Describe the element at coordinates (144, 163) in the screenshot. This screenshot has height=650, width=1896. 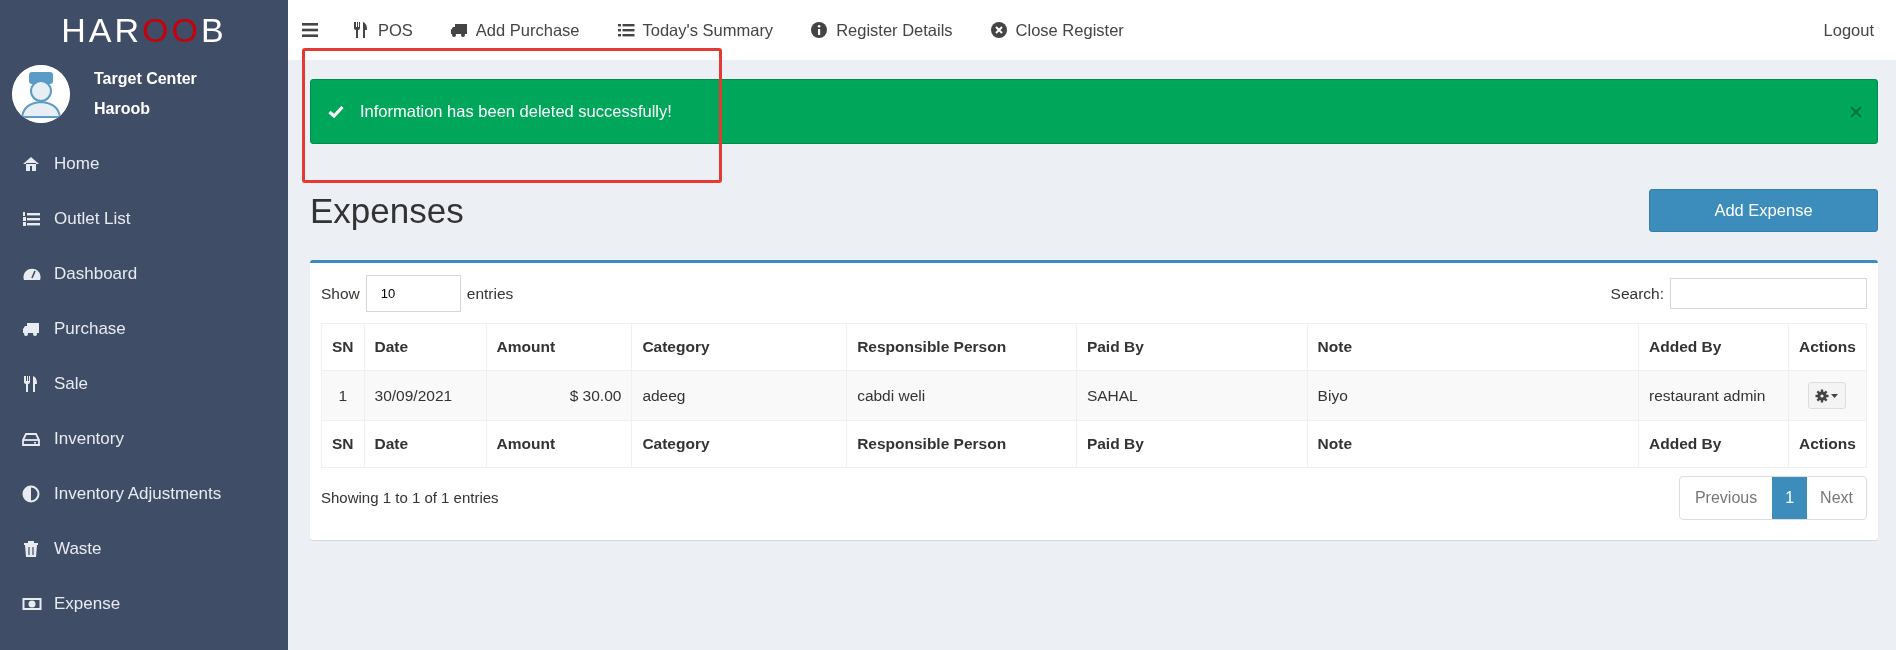
I see `sidebar-item: Home` at that location.